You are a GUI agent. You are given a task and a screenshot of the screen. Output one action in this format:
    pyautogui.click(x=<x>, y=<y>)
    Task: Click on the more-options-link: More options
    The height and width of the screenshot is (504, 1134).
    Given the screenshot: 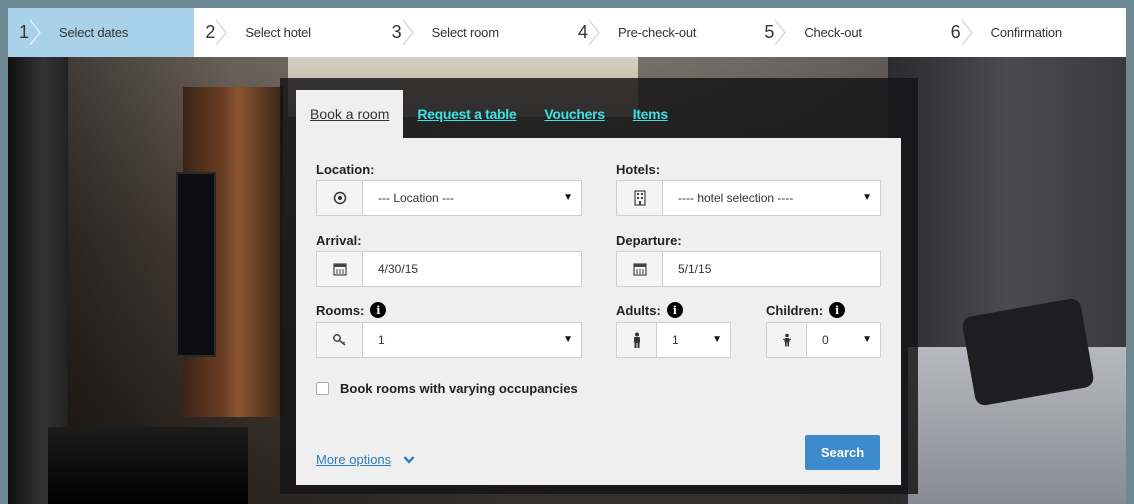 What is the action you would take?
    pyautogui.click(x=365, y=459)
    